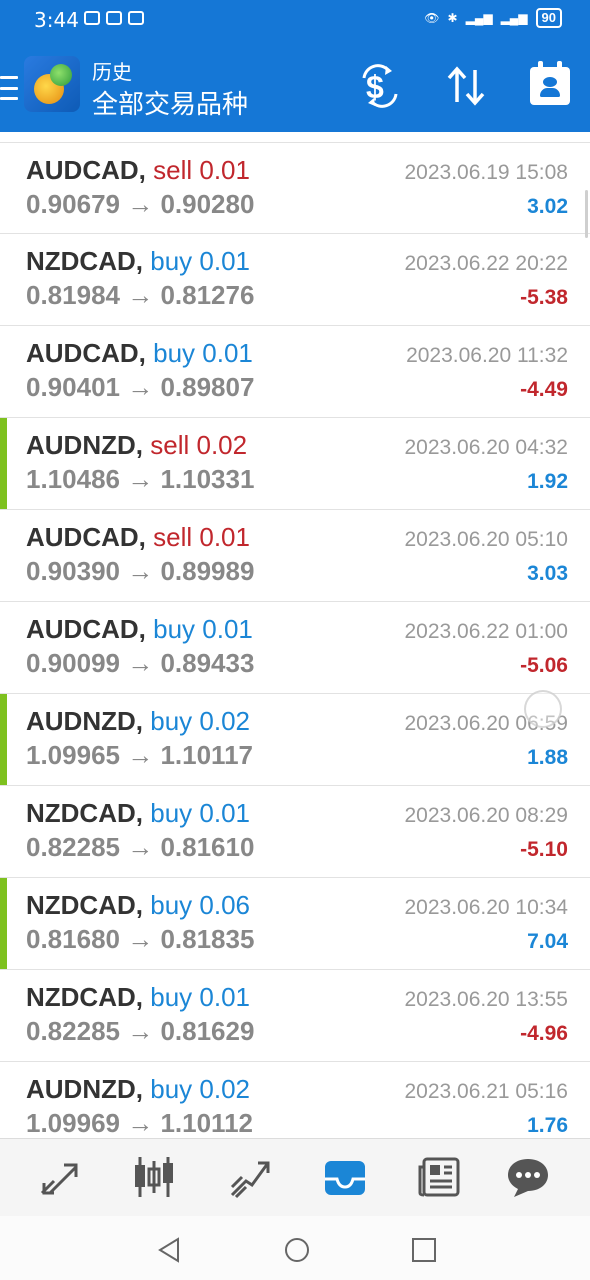 This screenshot has width=590, height=1280. What do you see at coordinates (466, 86) in the screenshot?
I see `sort-icon` at bounding box center [466, 86].